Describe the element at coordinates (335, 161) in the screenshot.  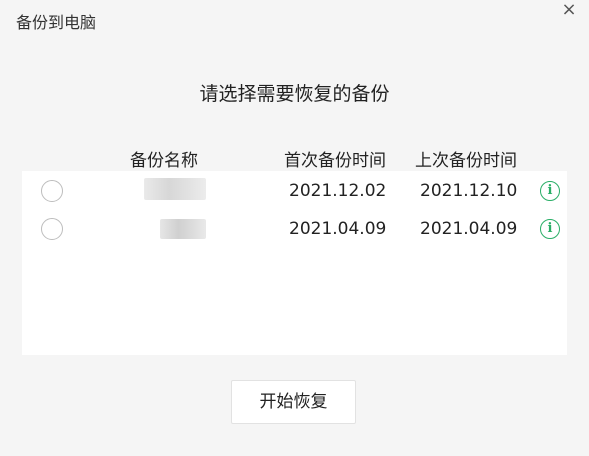
I see `column-header-first-backup: 首次备份时间` at that location.